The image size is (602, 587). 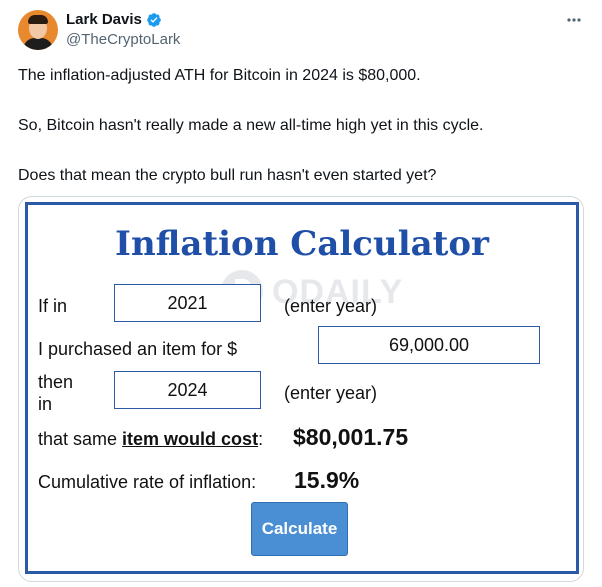 I want to click on calculator-title: Inflation Calculator, so click(x=302, y=244).